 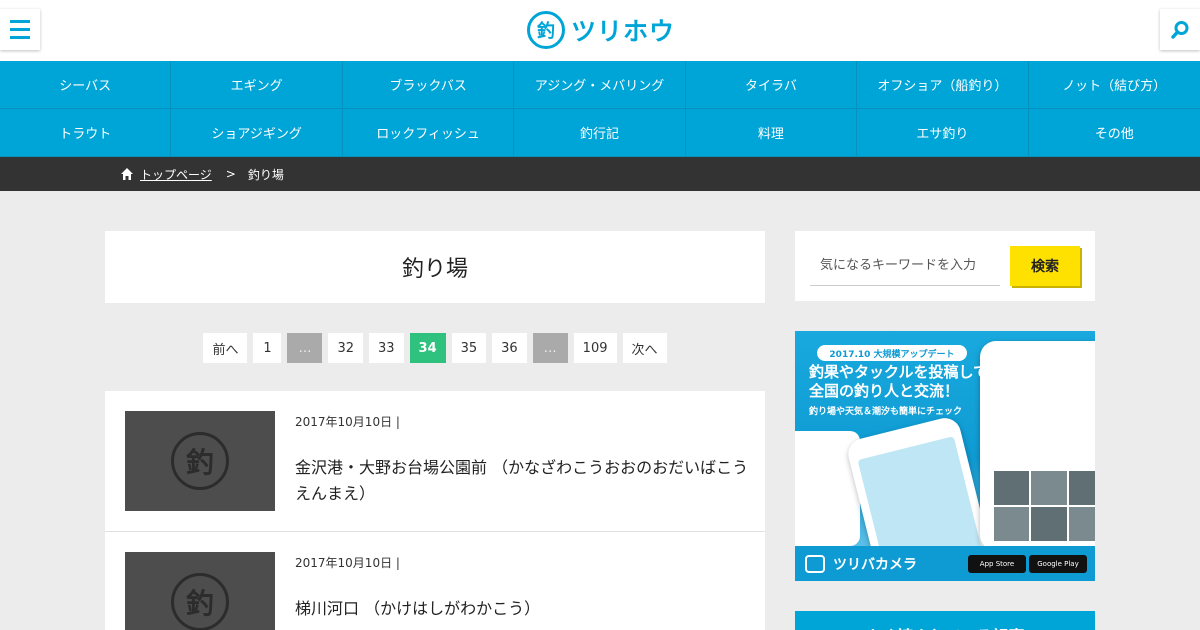 What do you see at coordinates (892, 353) in the screenshot?
I see `banner-update-badge: 2017.10 大規模アップデート` at bounding box center [892, 353].